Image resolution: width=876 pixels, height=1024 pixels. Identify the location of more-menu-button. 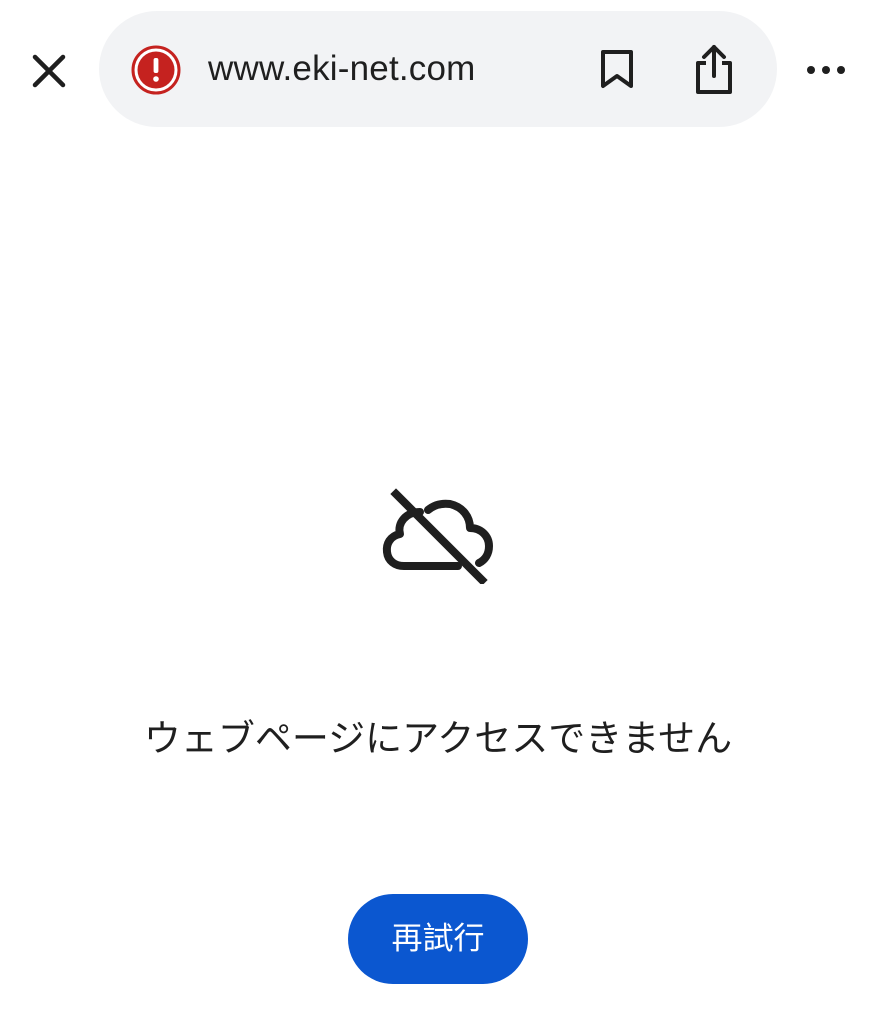
(826, 70).